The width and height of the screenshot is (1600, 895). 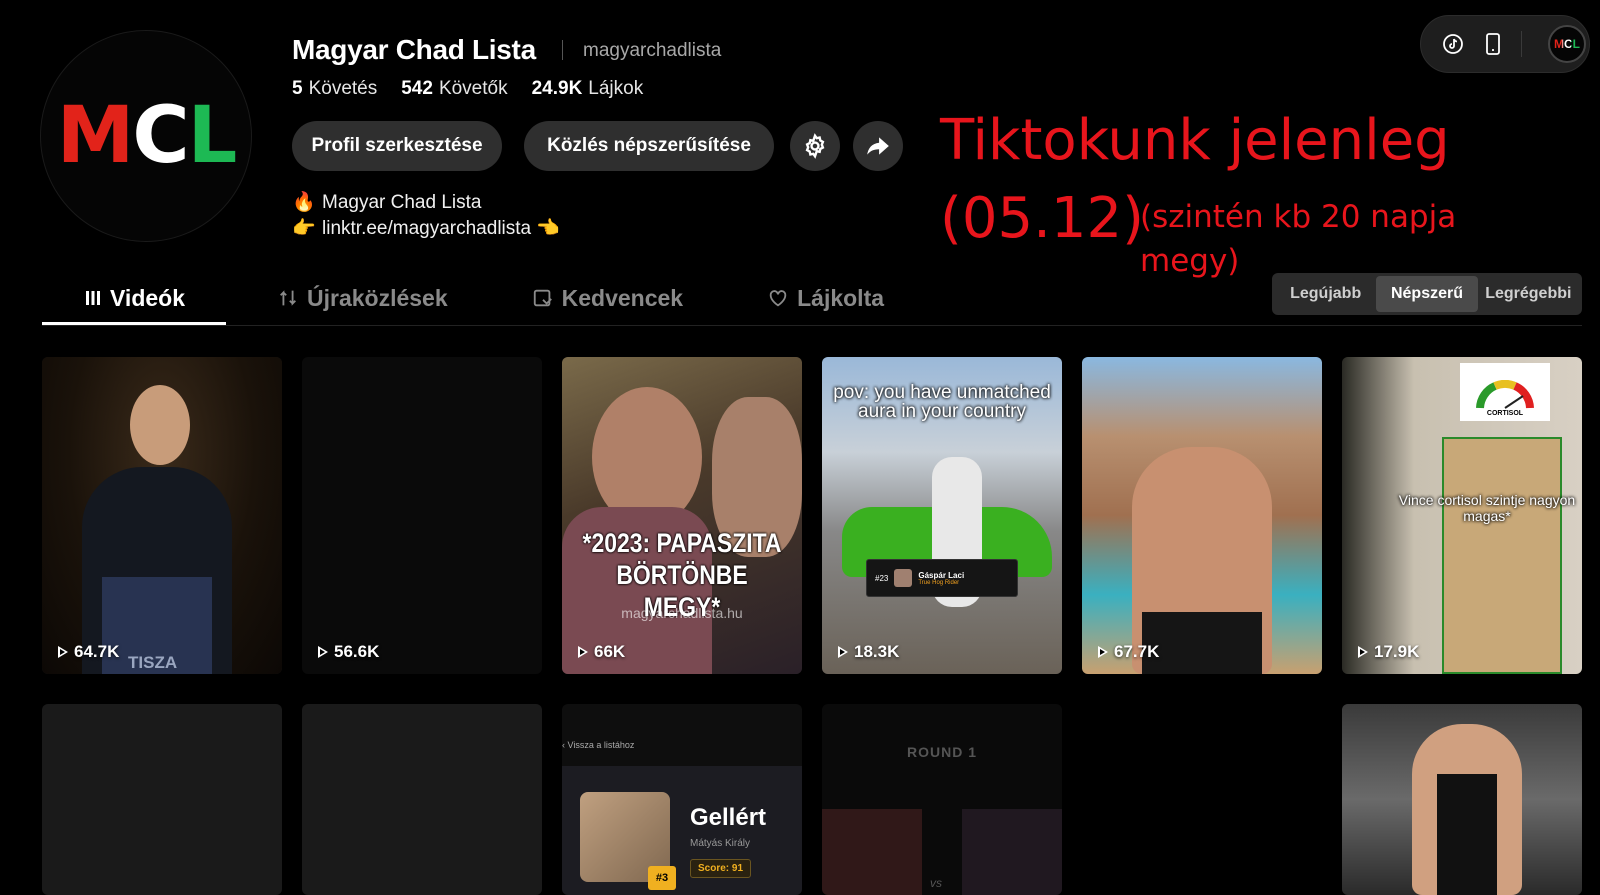 What do you see at coordinates (557, 88) in the screenshot?
I see `stat-number: 24.9K` at bounding box center [557, 88].